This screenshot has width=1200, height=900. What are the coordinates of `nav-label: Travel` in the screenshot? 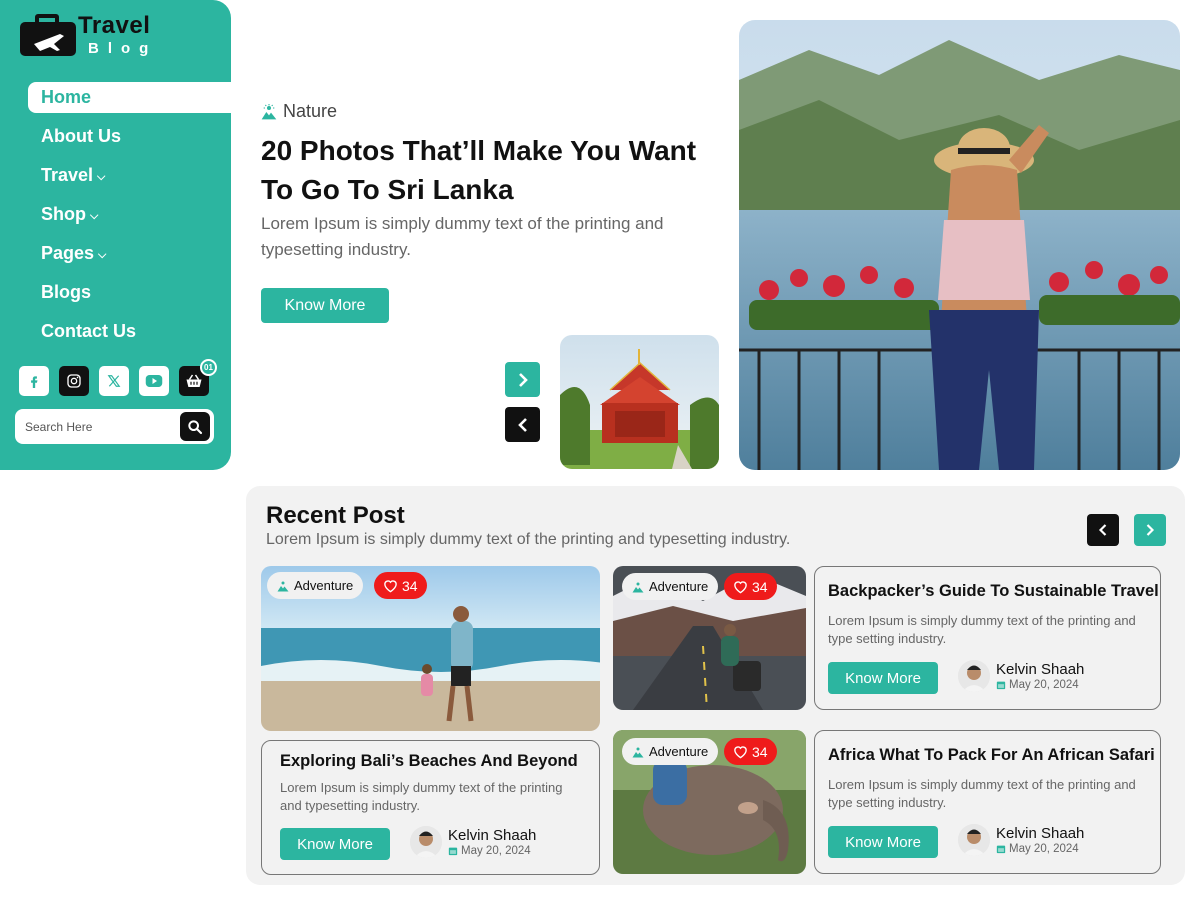 It's located at (67, 175).